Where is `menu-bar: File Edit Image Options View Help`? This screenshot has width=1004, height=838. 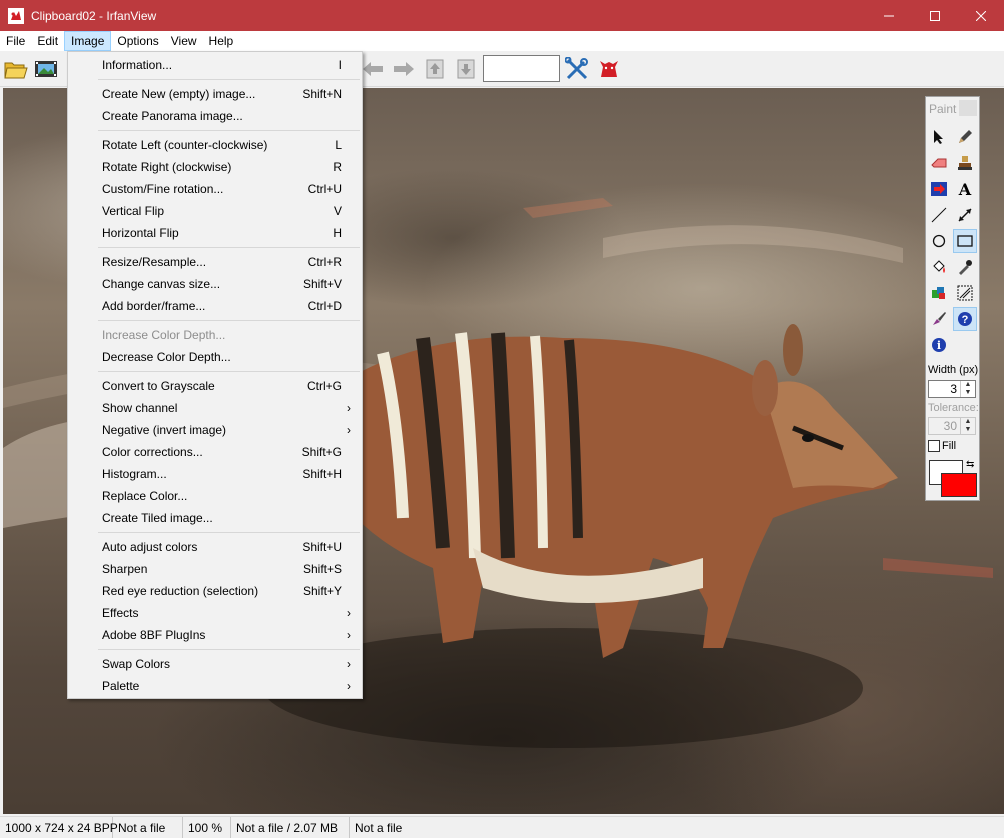
menu-bar: File Edit Image Options View Help is located at coordinates (502, 41).